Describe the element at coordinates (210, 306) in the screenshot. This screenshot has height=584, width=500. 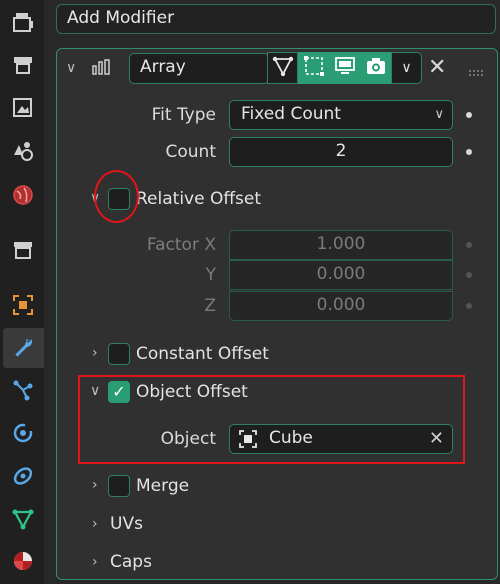
I see `factor-z-label: Z` at that location.